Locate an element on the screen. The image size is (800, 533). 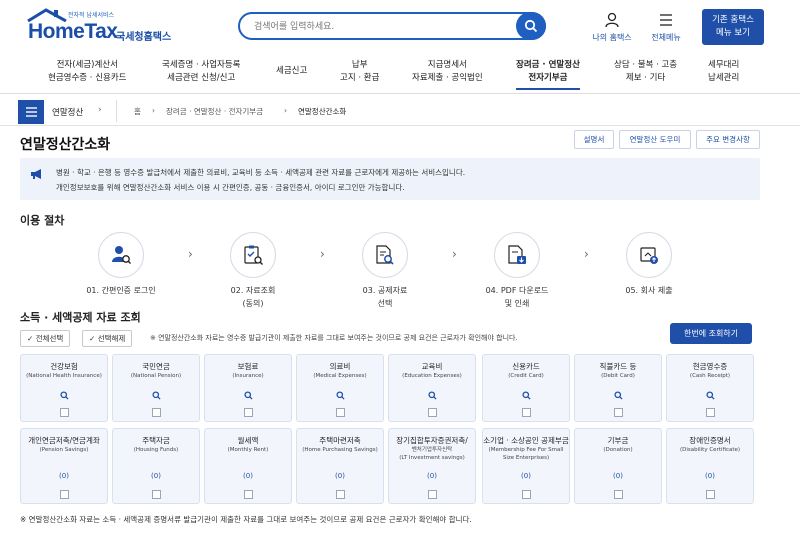
query-all-button: 한번에 조회하기 is located at coordinates (711, 333).